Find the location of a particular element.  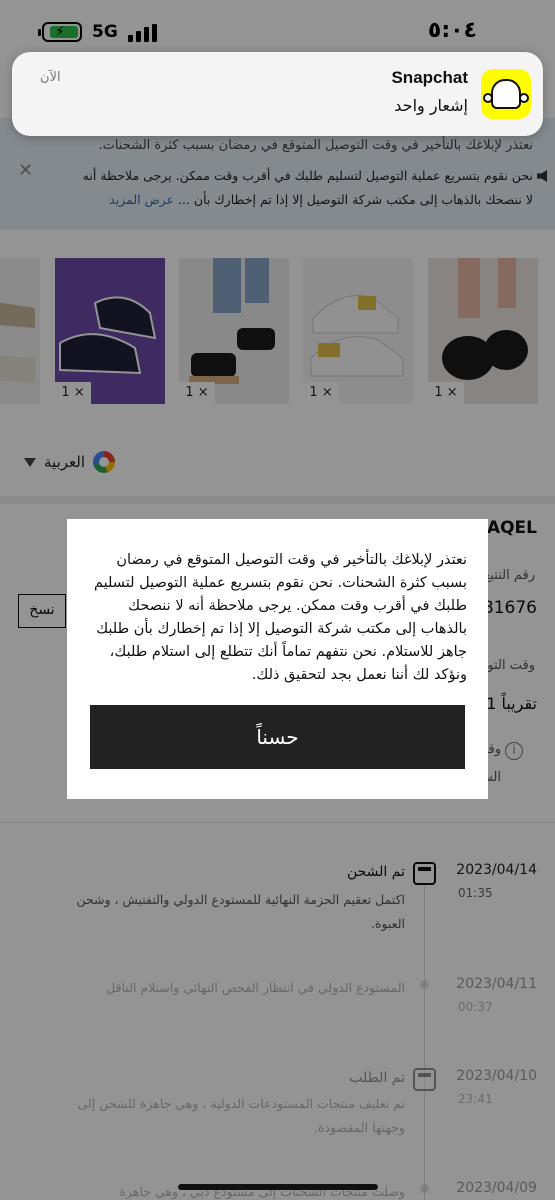

home-indicator is located at coordinates (278, 1187).